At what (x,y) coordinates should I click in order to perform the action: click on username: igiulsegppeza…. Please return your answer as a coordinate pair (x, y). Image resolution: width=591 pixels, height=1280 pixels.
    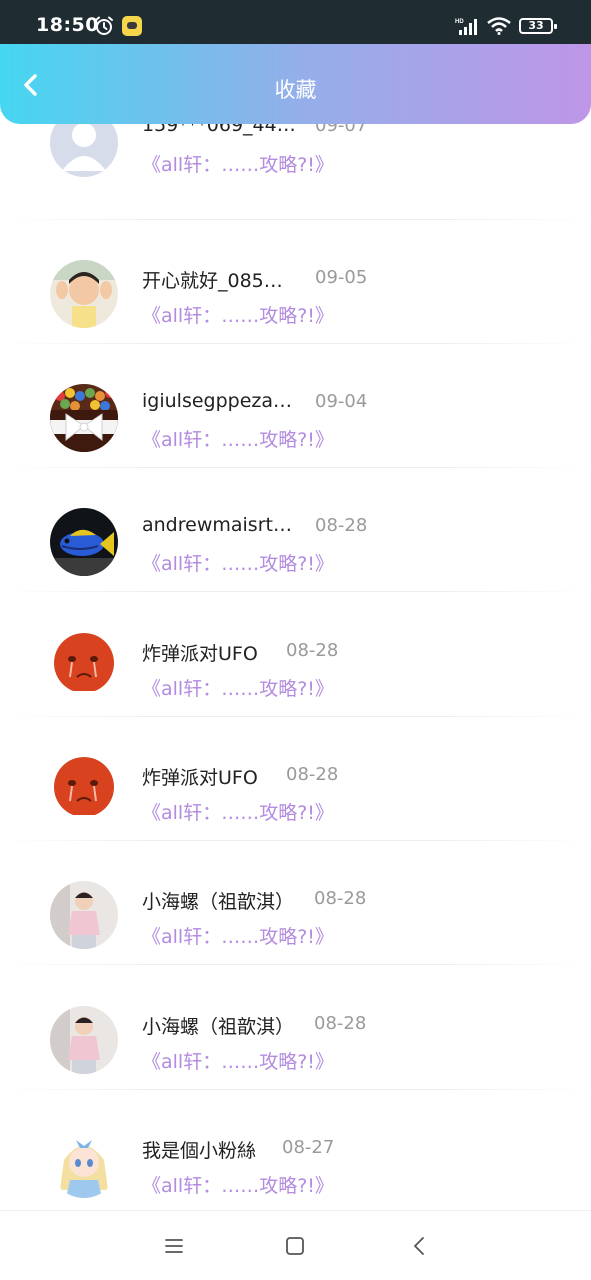
    Looking at the image, I should click on (217, 401).